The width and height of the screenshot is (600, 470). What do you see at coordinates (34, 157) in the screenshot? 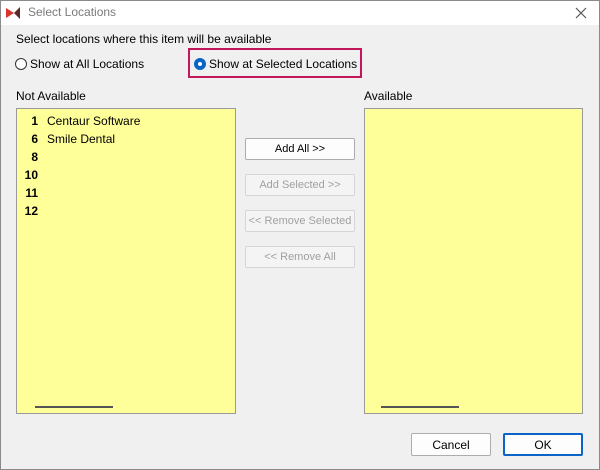
I see `location-number: 8` at bounding box center [34, 157].